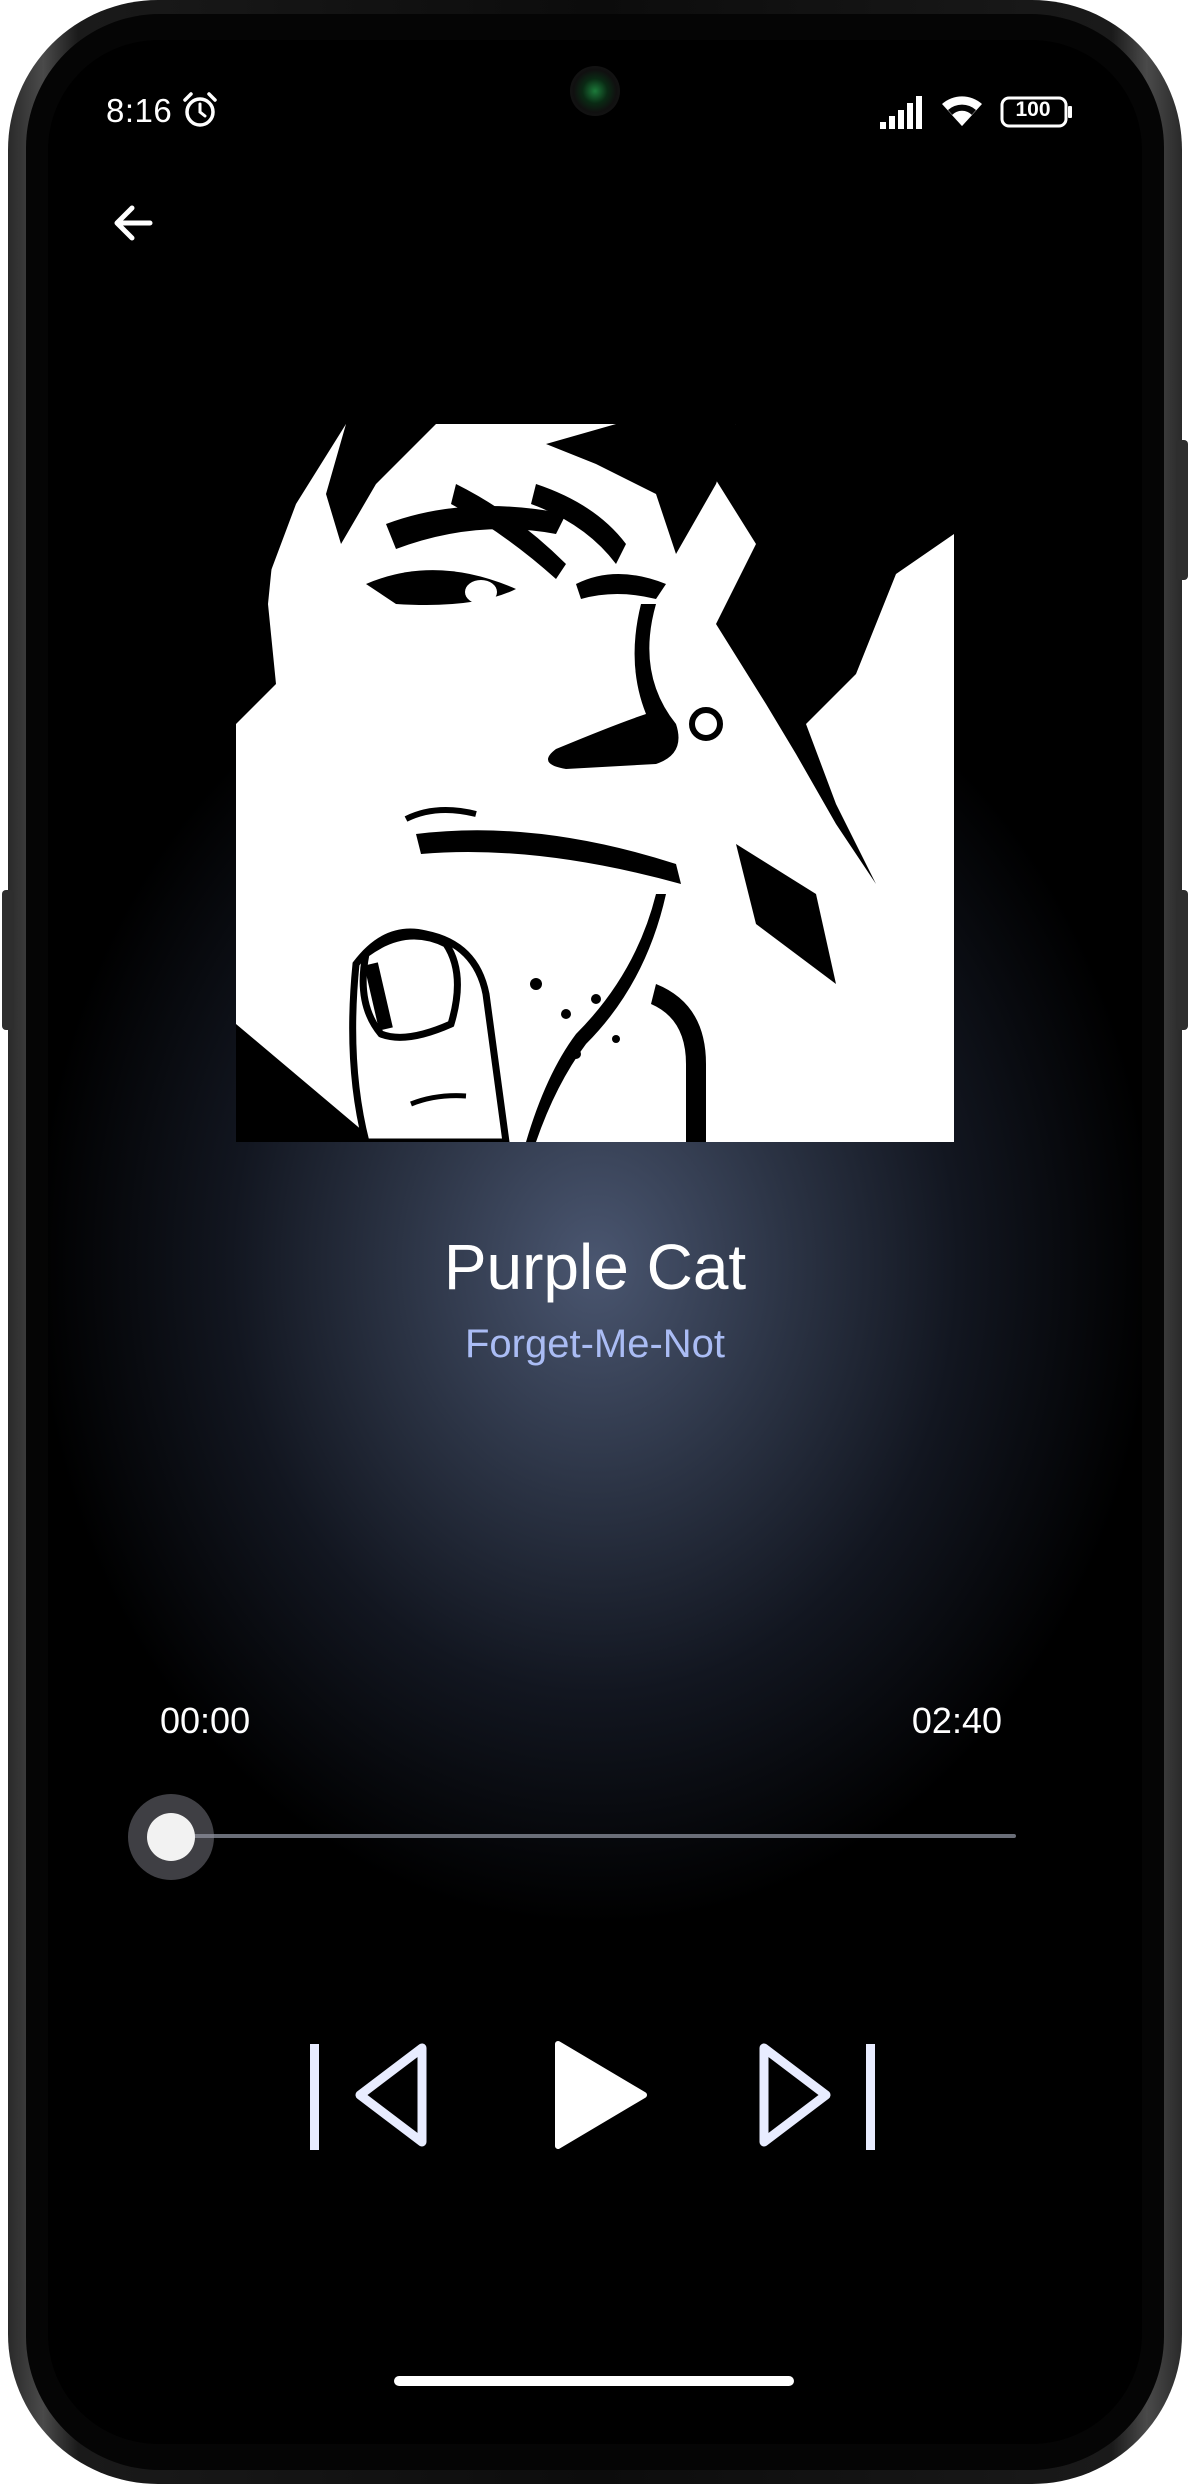  Describe the element at coordinates (962, 111) in the screenshot. I see `wifi-icon` at that location.